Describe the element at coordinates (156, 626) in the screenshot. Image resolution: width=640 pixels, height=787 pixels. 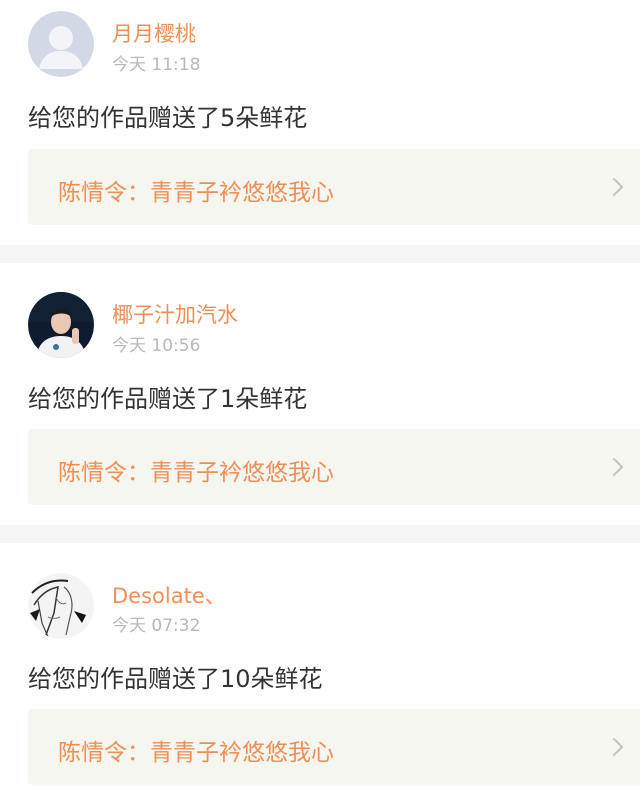
I see `timestamp: 今天 07:32` at that location.